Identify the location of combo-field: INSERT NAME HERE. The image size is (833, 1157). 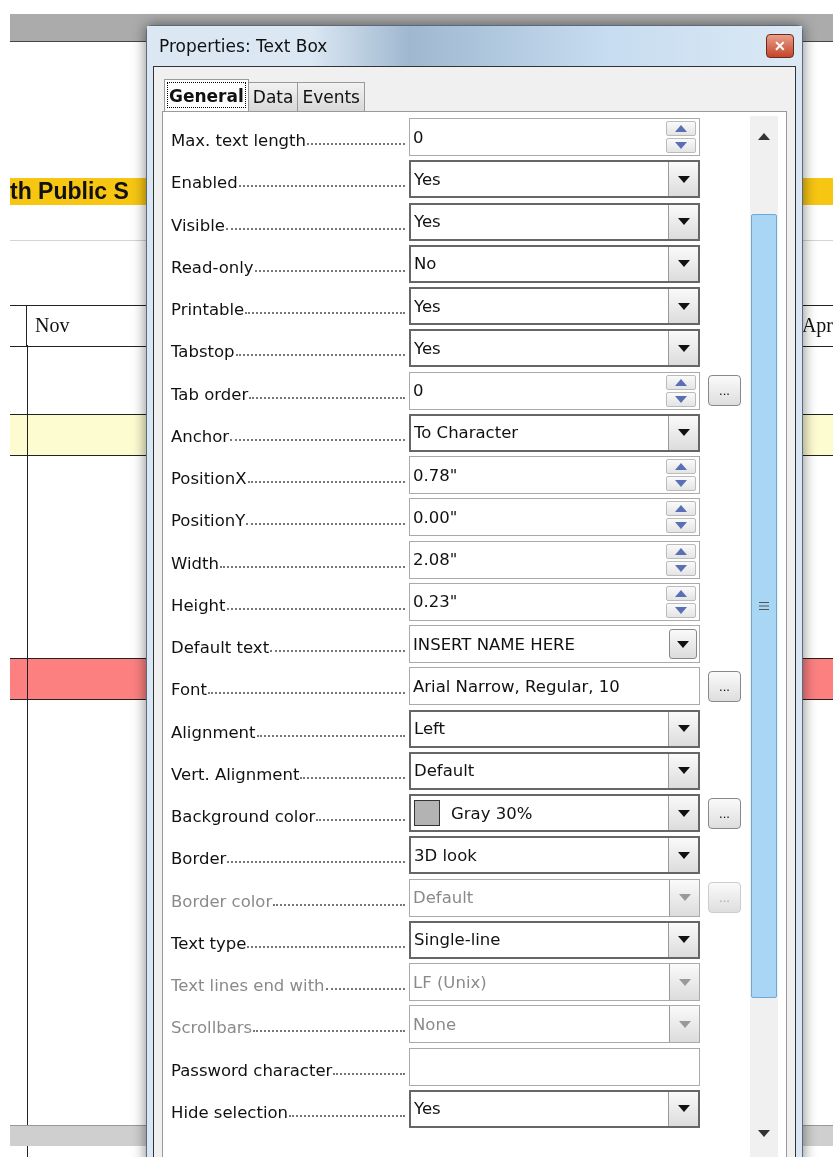
(554, 644).